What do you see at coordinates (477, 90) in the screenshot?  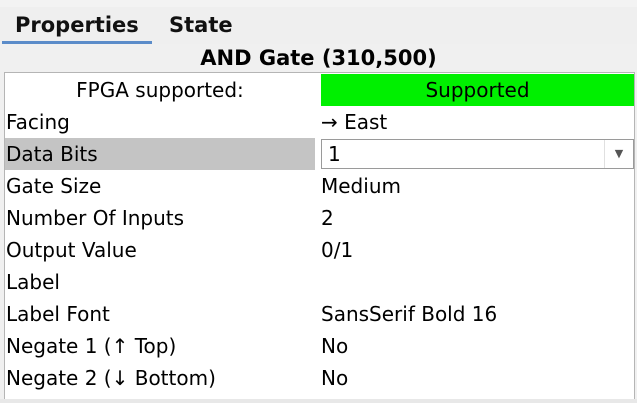 I see `supported-badge: Supported` at bounding box center [477, 90].